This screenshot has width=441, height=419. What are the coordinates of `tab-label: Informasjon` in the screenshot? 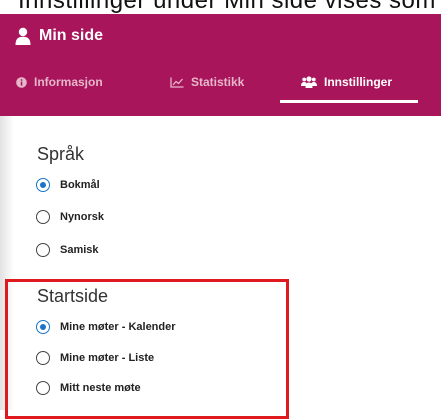 It's located at (68, 82).